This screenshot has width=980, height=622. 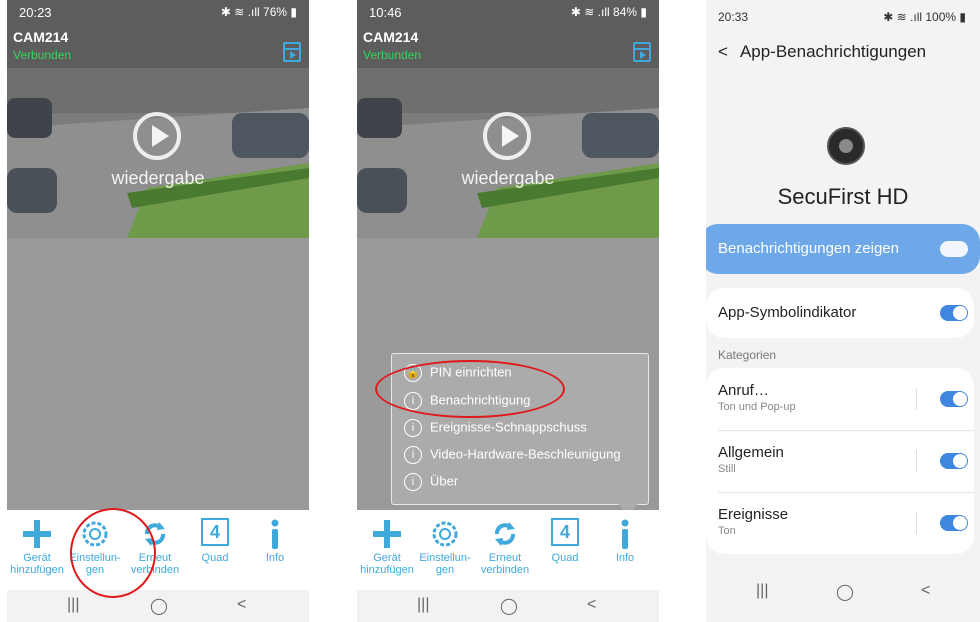 What do you see at coordinates (512, 457) in the screenshot?
I see `menu-item-hw-acceleration: i Video-Hardware-Beschleunigung` at bounding box center [512, 457].